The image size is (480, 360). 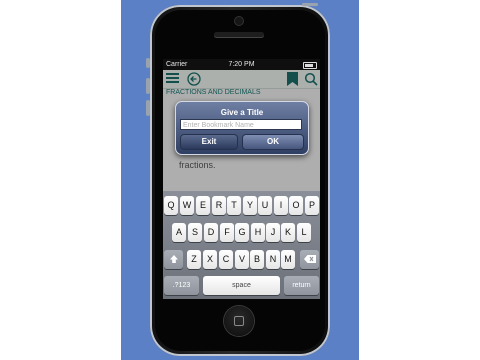 I want to click on key-u: U, so click(x=265, y=205).